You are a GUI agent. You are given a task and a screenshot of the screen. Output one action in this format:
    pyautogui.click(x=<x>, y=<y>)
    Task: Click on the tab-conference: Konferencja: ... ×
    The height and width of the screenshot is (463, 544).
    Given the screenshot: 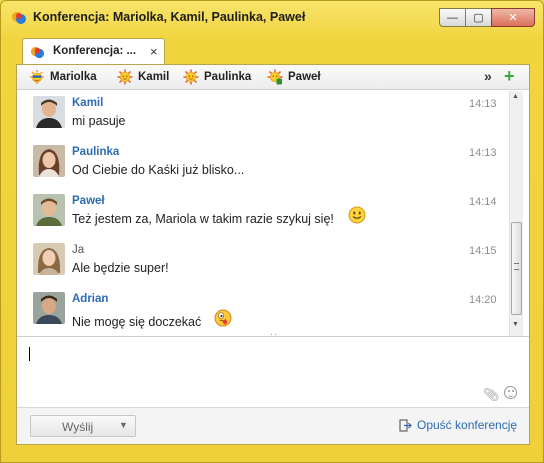 What is the action you would take?
    pyautogui.click(x=93, y=51)
    